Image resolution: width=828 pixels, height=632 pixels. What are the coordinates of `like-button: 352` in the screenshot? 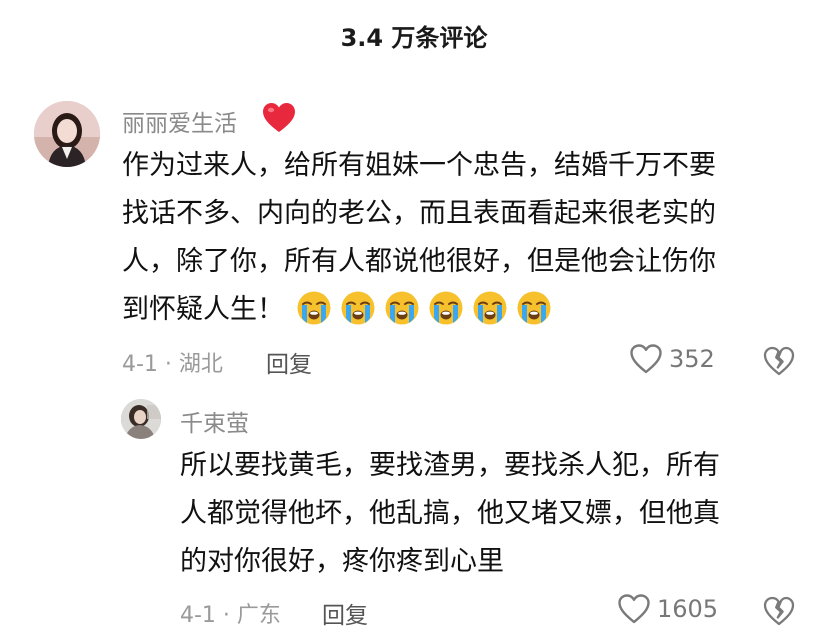 It's located at (672, 359).